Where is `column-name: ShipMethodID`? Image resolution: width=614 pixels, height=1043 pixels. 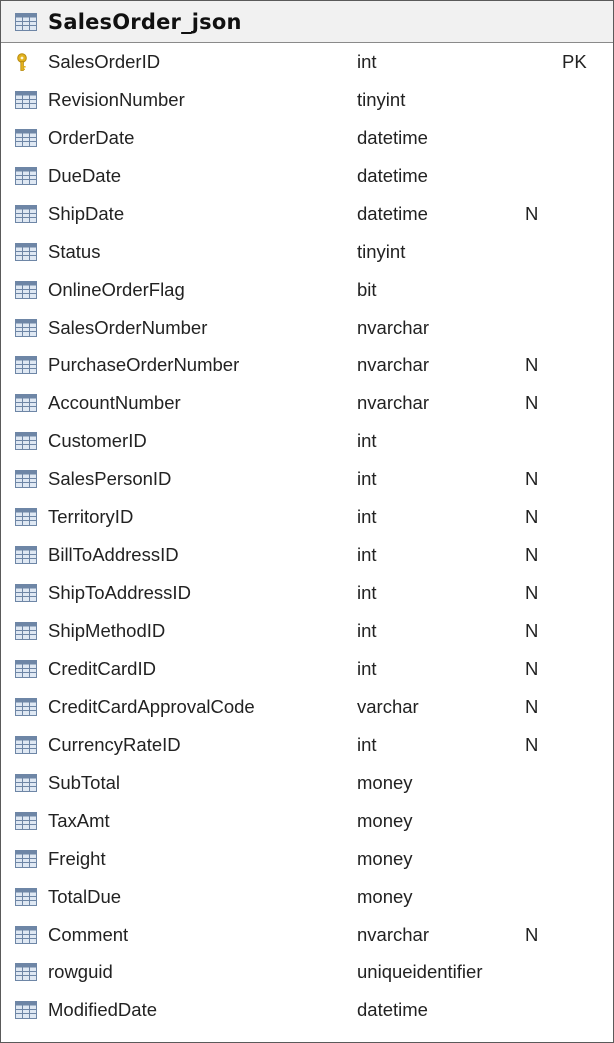
column-name: ShipMethodID is located at coordinates (107, 631).